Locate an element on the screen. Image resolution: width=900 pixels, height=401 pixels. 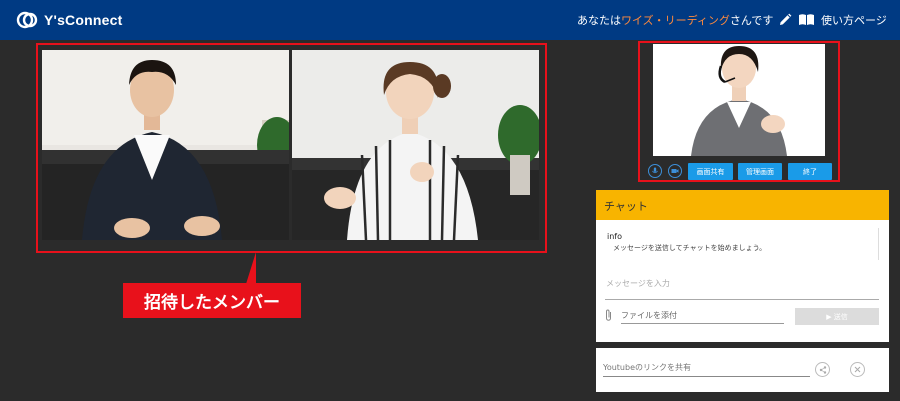
invited-members-callout: 招待したメンバー is located at coordinates (212, 300).